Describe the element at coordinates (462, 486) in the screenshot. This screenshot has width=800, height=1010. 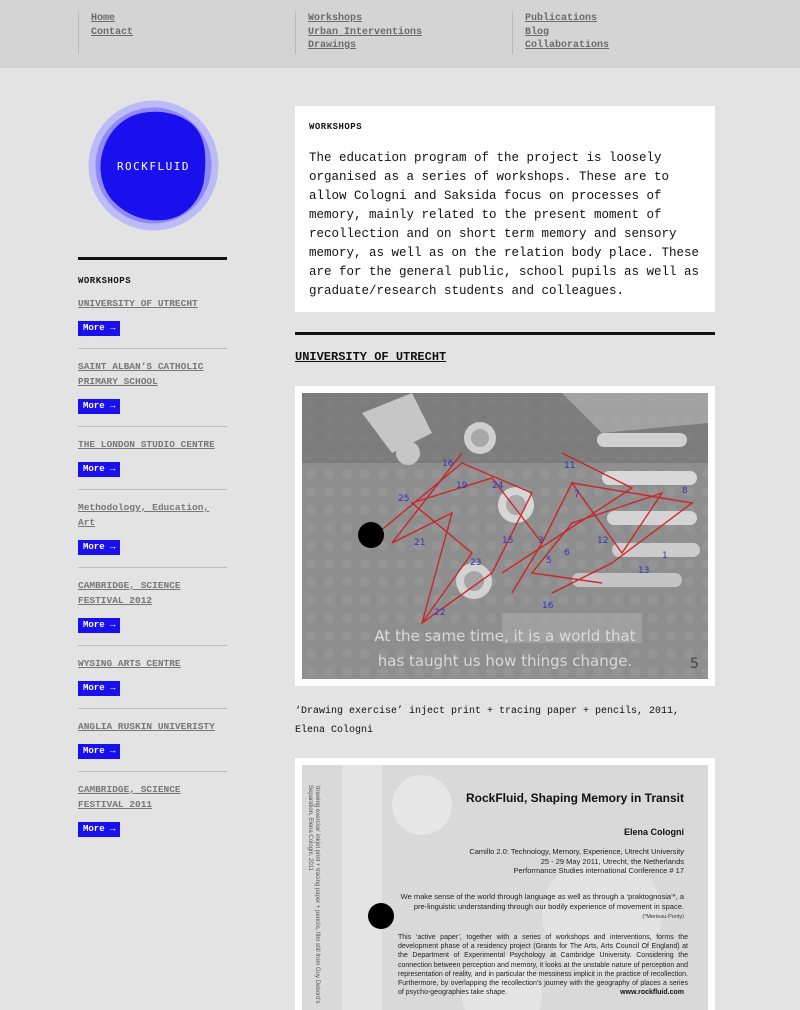
I see `svg-text: 19` at that location.